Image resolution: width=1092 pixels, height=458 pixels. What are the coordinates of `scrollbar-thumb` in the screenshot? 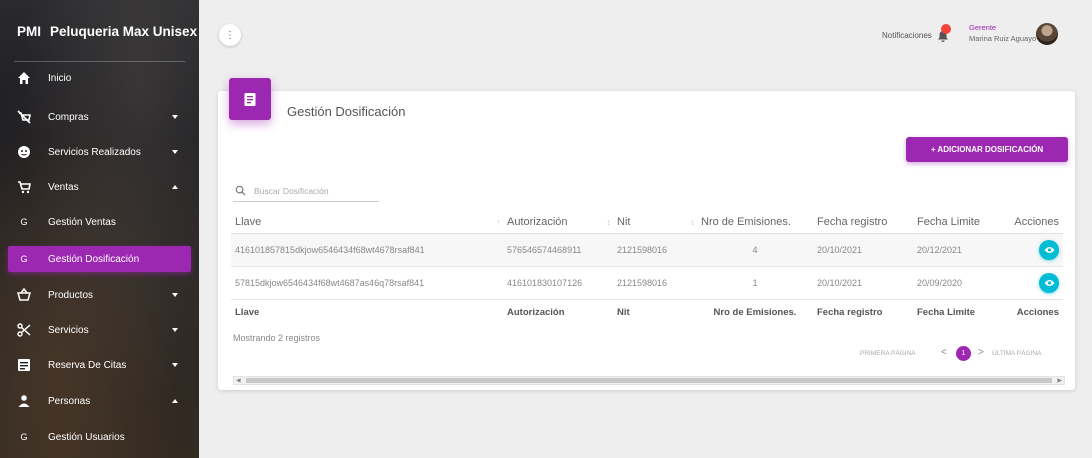 It's located at (649, 380).